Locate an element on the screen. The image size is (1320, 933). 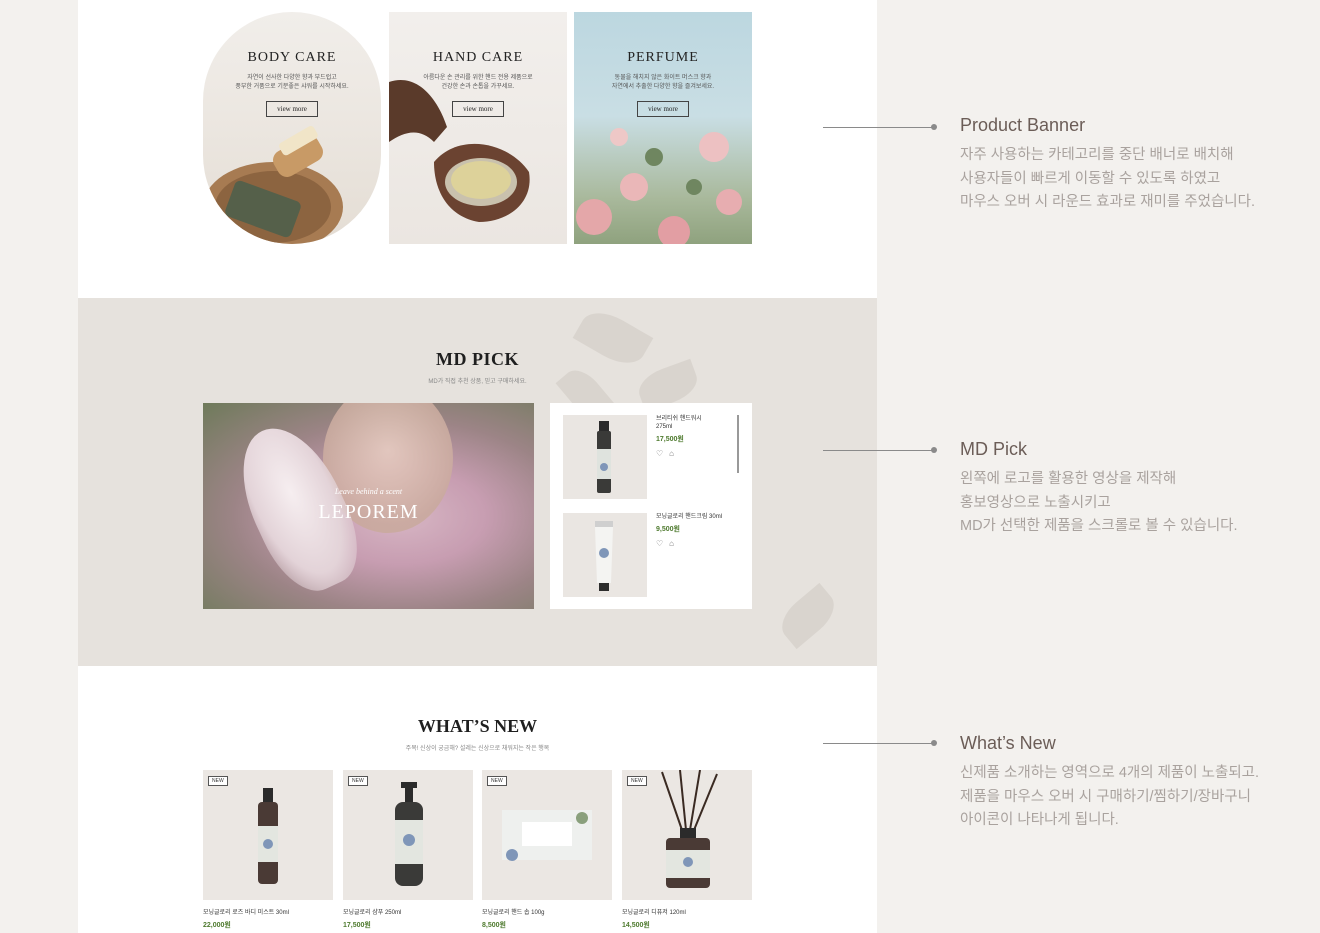
new-product-card: NEW 모닝글로리 핸드 솝 100g 8,500원 is located at coordinates (547, 850).